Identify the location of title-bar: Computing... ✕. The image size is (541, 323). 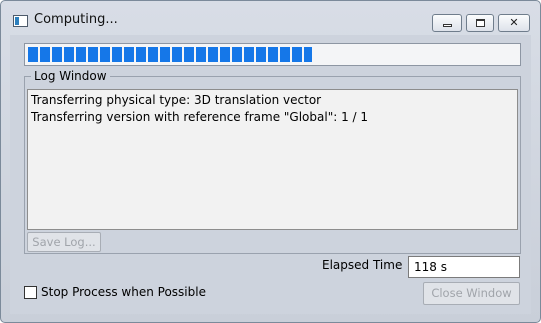
(270, 18).